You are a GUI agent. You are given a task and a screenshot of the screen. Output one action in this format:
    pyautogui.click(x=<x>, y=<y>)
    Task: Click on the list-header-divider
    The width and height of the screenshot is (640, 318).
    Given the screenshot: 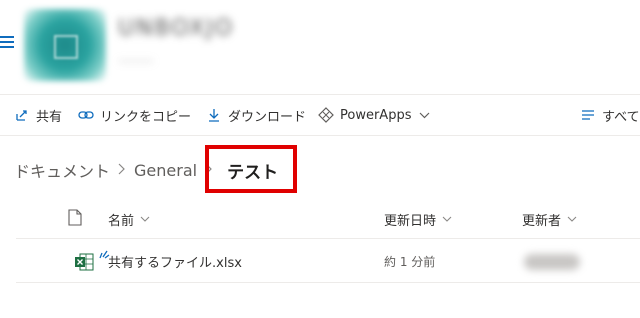 What is the action you would take?
    pyautogui.click(x=328, y=238)
    